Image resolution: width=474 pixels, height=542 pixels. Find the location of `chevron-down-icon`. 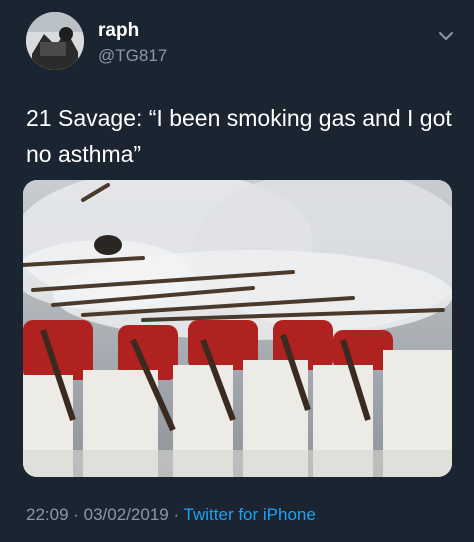

chevron-down-icon is located at coordinates (446, 36).